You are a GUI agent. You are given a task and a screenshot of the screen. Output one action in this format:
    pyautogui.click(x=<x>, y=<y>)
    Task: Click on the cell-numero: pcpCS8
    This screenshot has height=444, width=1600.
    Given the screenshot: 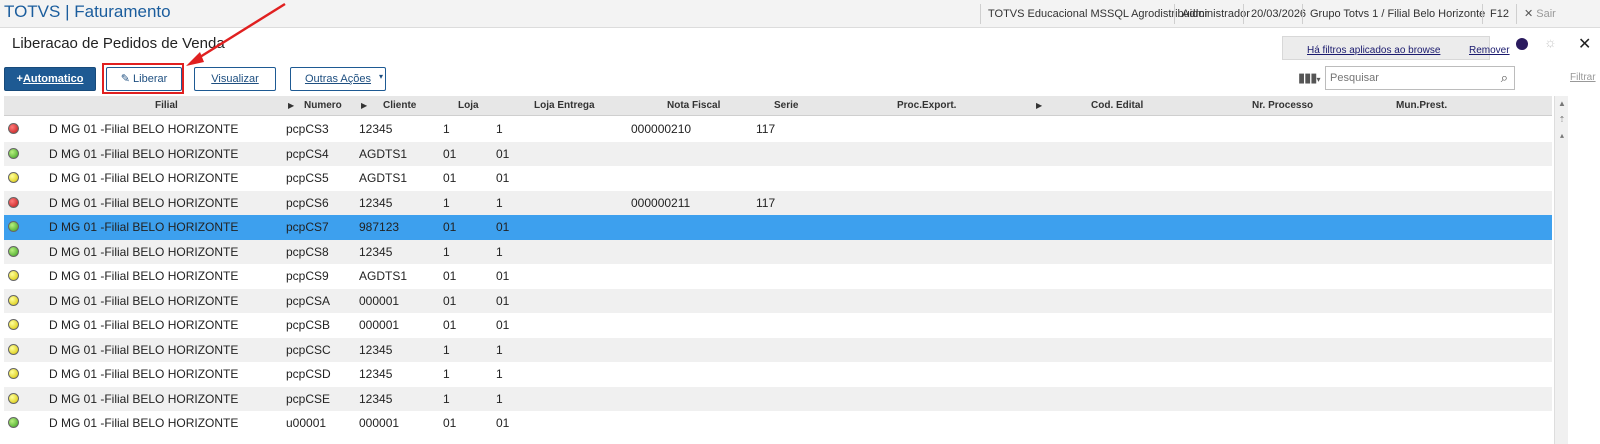 What is the action you would take?
    pyautogui.click(x=307, y=251)
    